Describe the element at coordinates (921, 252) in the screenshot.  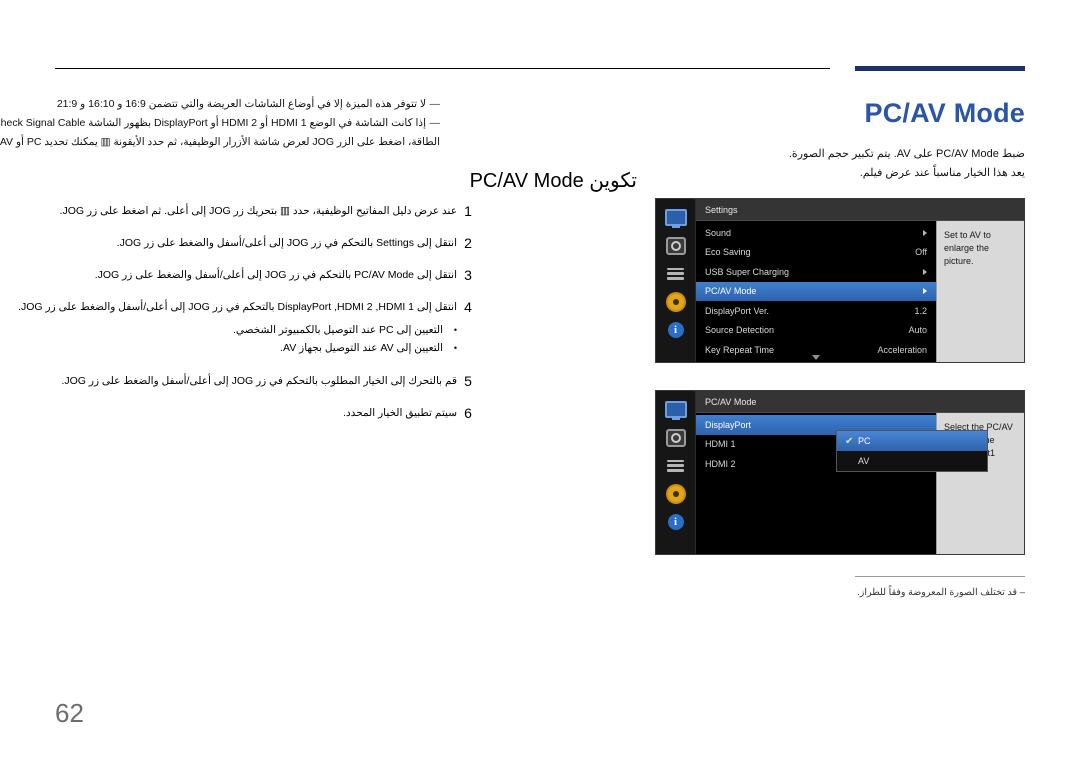
I see `osd-item-value: Off` at that location.